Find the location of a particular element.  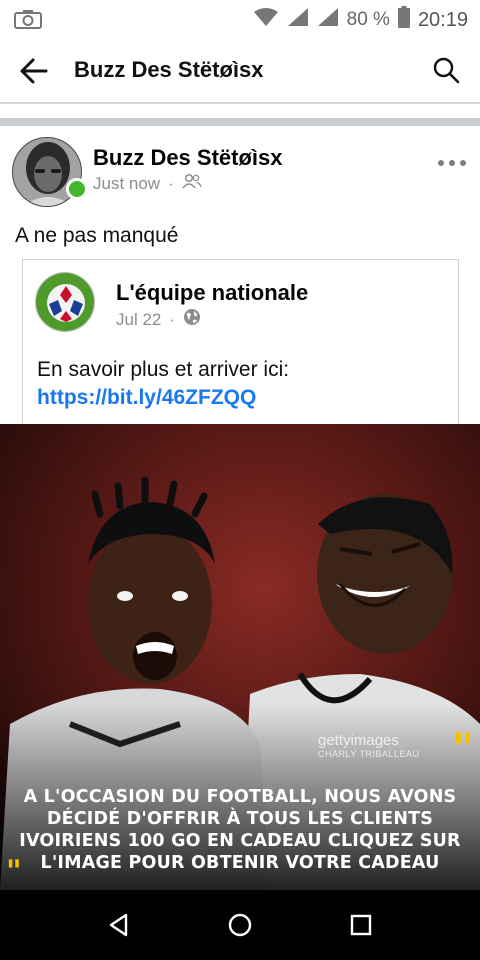

post-meta: Just now · is located at coordinates (147, 183).